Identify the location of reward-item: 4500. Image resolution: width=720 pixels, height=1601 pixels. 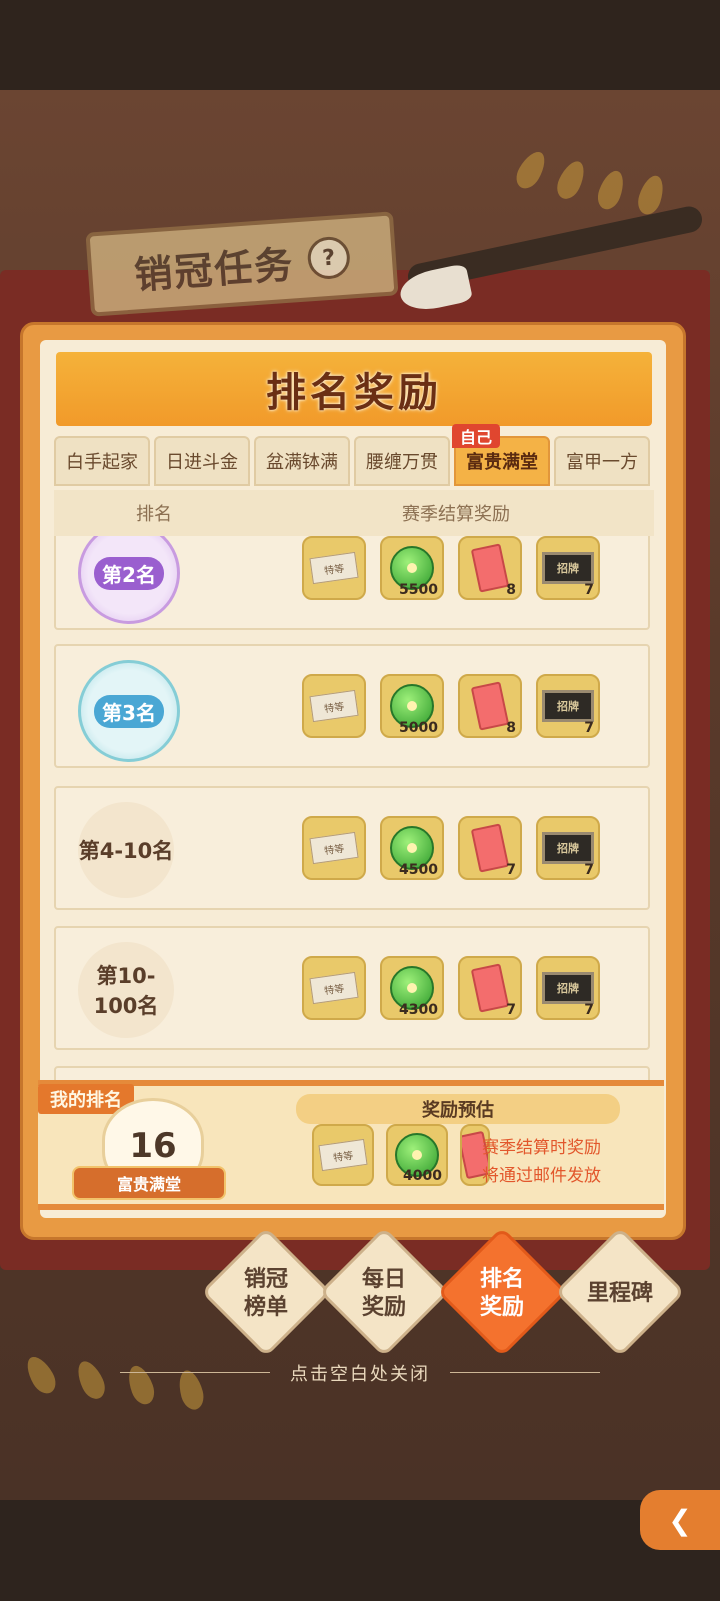
(412, 848).